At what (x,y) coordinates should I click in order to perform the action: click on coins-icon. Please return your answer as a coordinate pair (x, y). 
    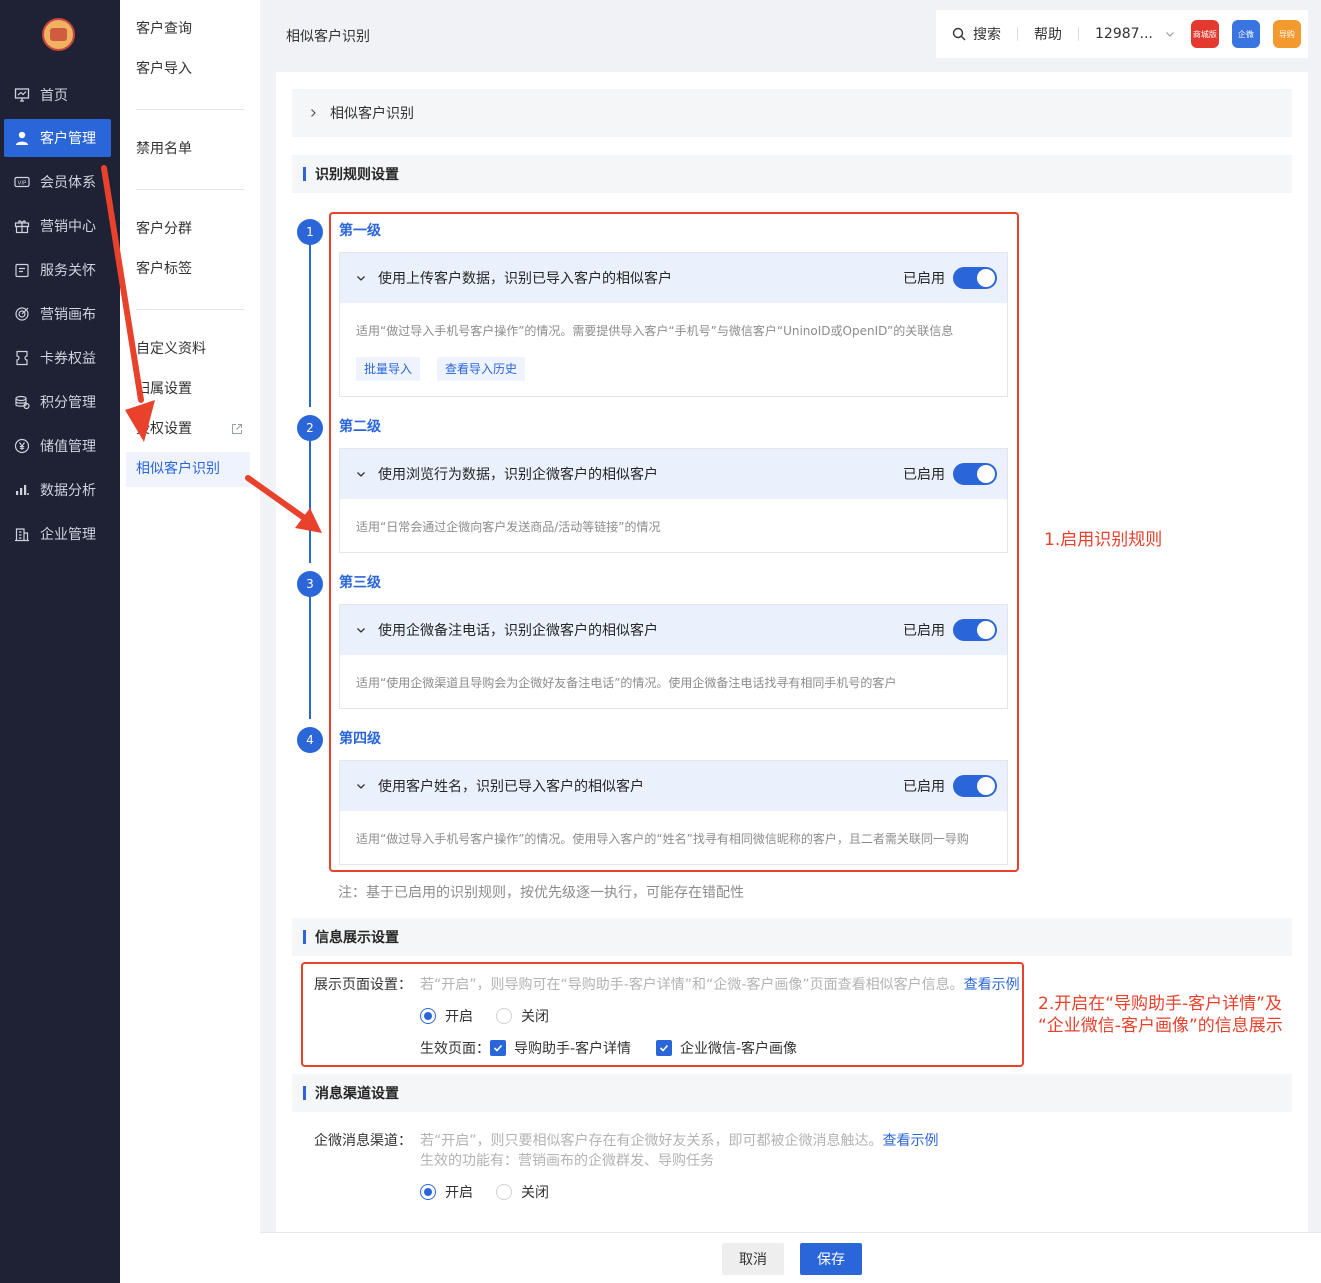
    Looking at the image, I should click on (21, 402).